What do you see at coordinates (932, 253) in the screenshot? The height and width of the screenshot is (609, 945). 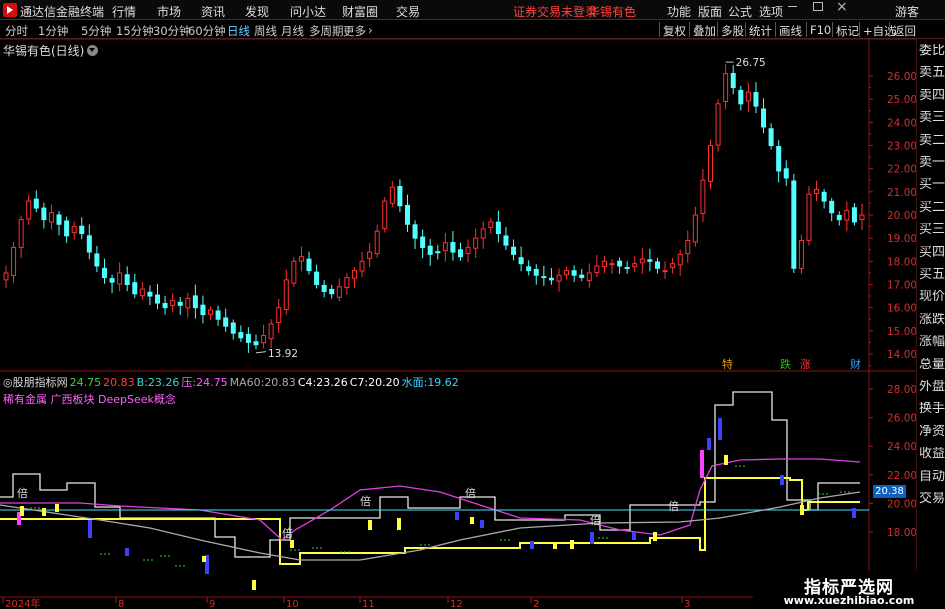 I see `side-item: 买四` at bounding box center [932, 253].